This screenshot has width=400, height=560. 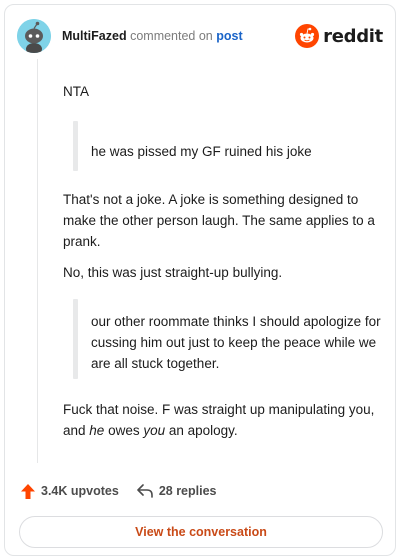 What do you see at coordinates (201, 430) in the screenshot?
I see `paragraph-text: an apology.` at bounding box center [201, 430].